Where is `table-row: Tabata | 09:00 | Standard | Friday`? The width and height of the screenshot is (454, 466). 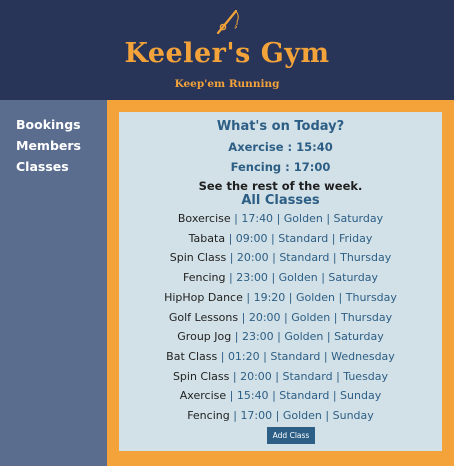 table-row: Tabata | 09:00 | Standard | Friday is located at coordinates (280, 238).